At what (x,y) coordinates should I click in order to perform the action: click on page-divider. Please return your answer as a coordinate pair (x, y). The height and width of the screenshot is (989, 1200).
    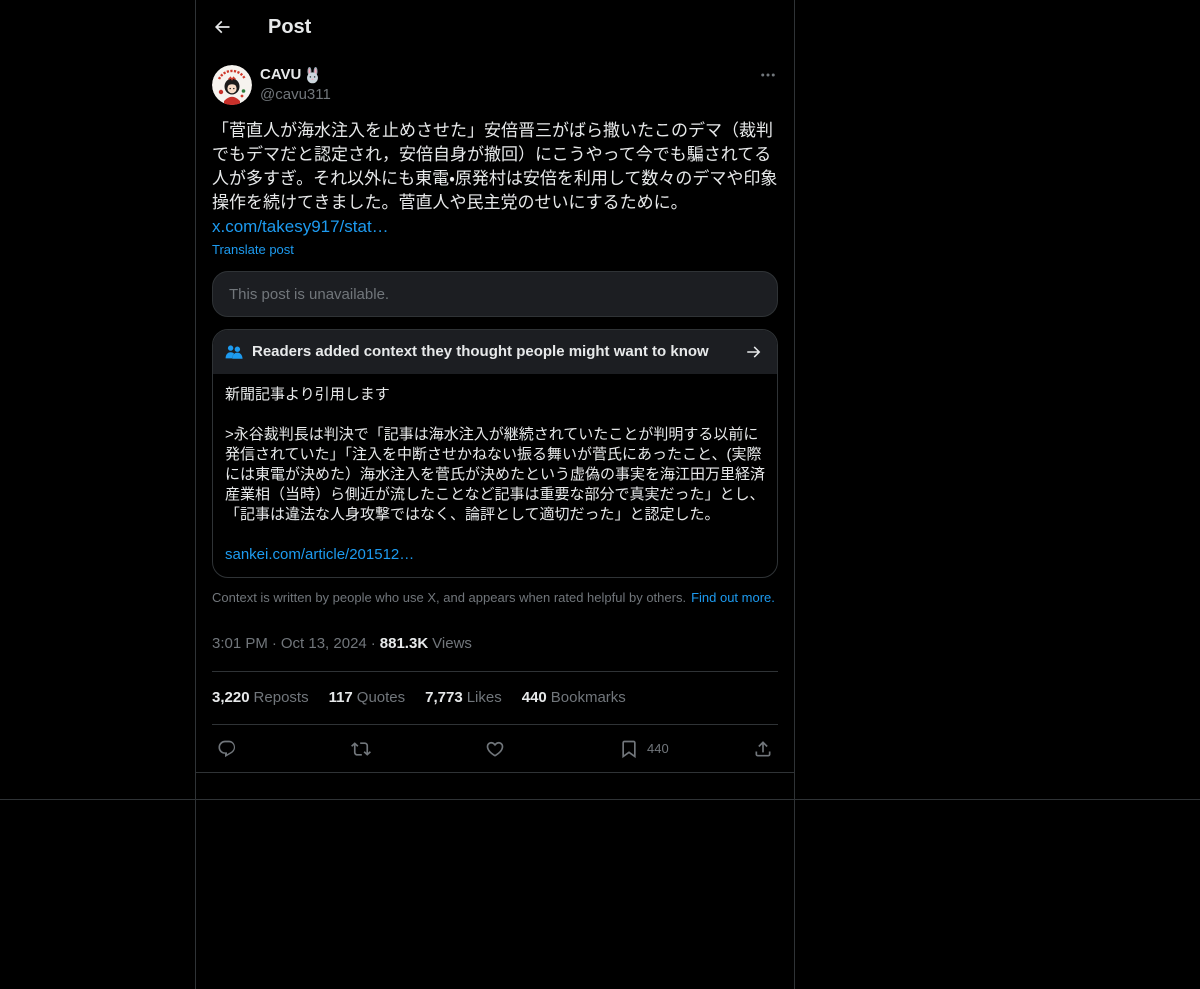
    Looking at the image, I should click on (600, 799).